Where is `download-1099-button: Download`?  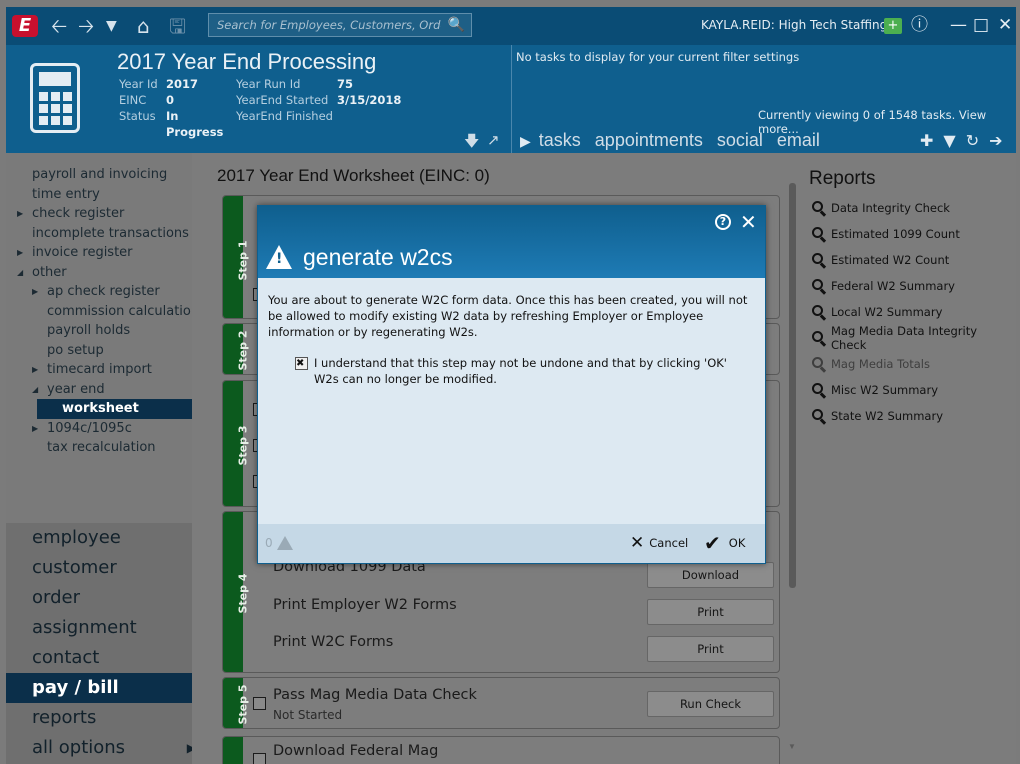 download-1099-button: Download is located at coordinates (710, 575).